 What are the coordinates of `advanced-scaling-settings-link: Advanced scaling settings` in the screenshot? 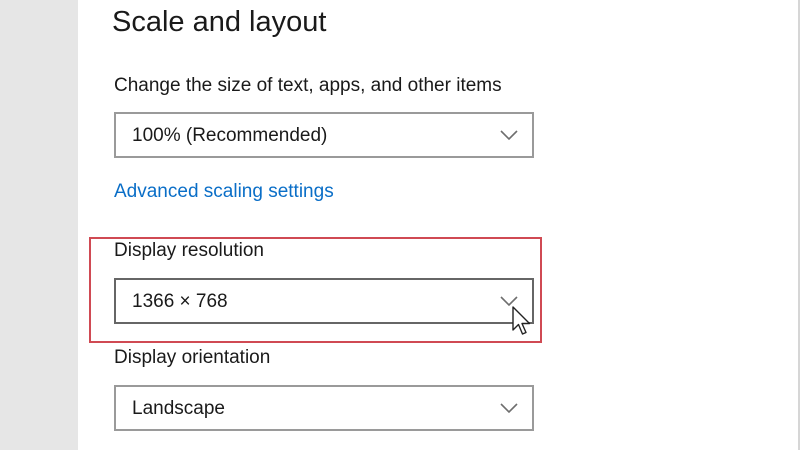 It's located at (224, 192).